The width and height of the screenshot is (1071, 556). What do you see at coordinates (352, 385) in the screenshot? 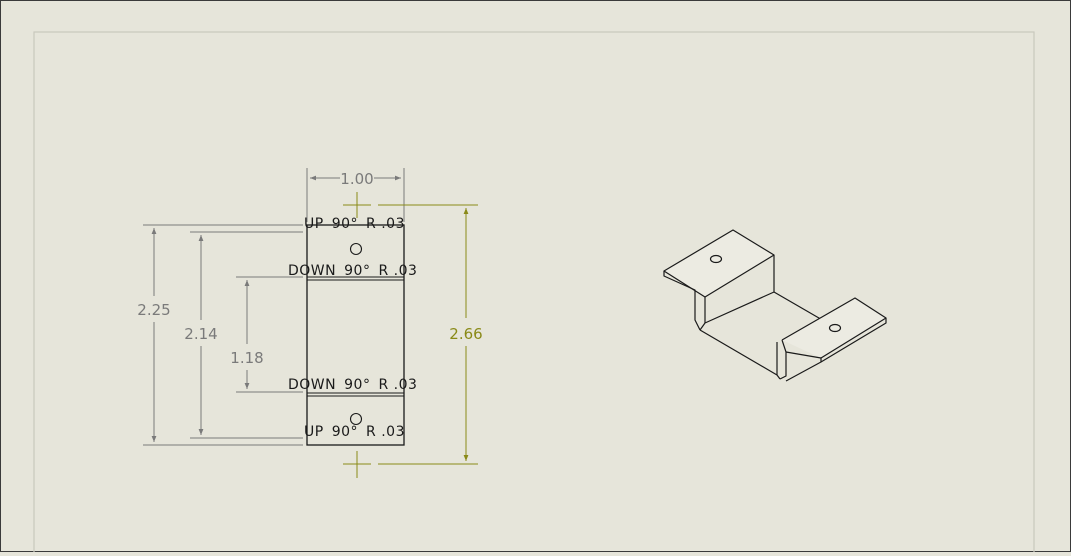
I see `bend-note-3: DOWN 90° R .03` at bounding box center [352, 385].